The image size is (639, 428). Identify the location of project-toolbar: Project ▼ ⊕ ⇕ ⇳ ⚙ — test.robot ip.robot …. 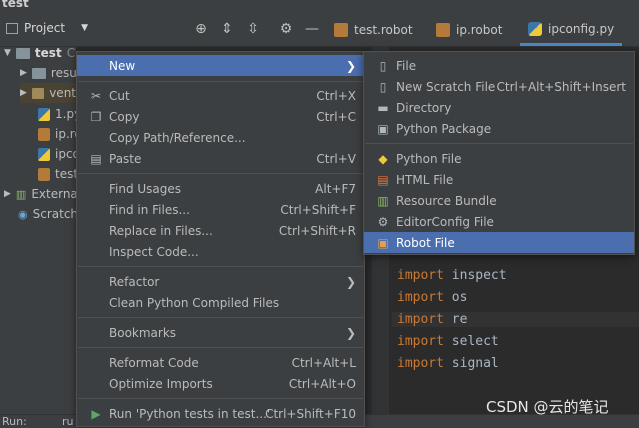
(319, 30).